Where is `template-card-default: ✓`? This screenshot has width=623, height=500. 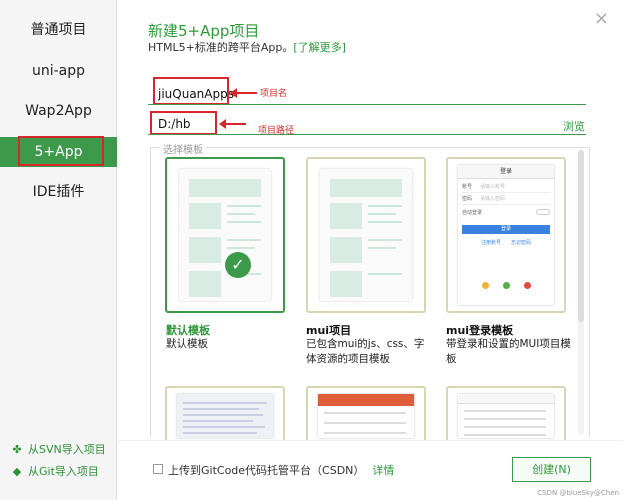
template-card-default: ✓ is located at coordinates (225, 235).